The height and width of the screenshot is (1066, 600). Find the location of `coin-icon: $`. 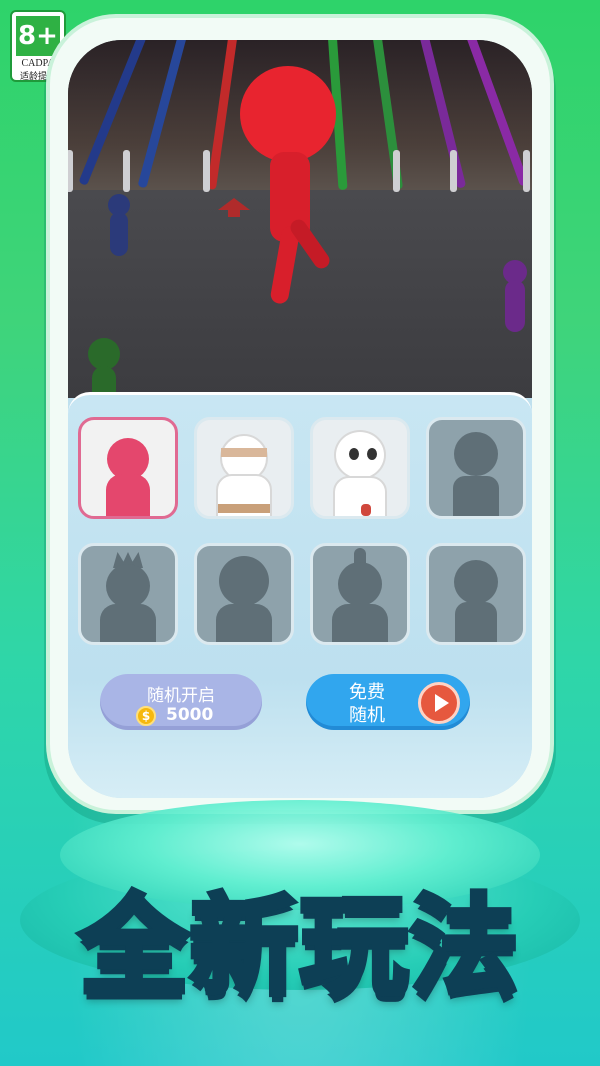

coin-icon: $ is located at coordinates (146, 716).